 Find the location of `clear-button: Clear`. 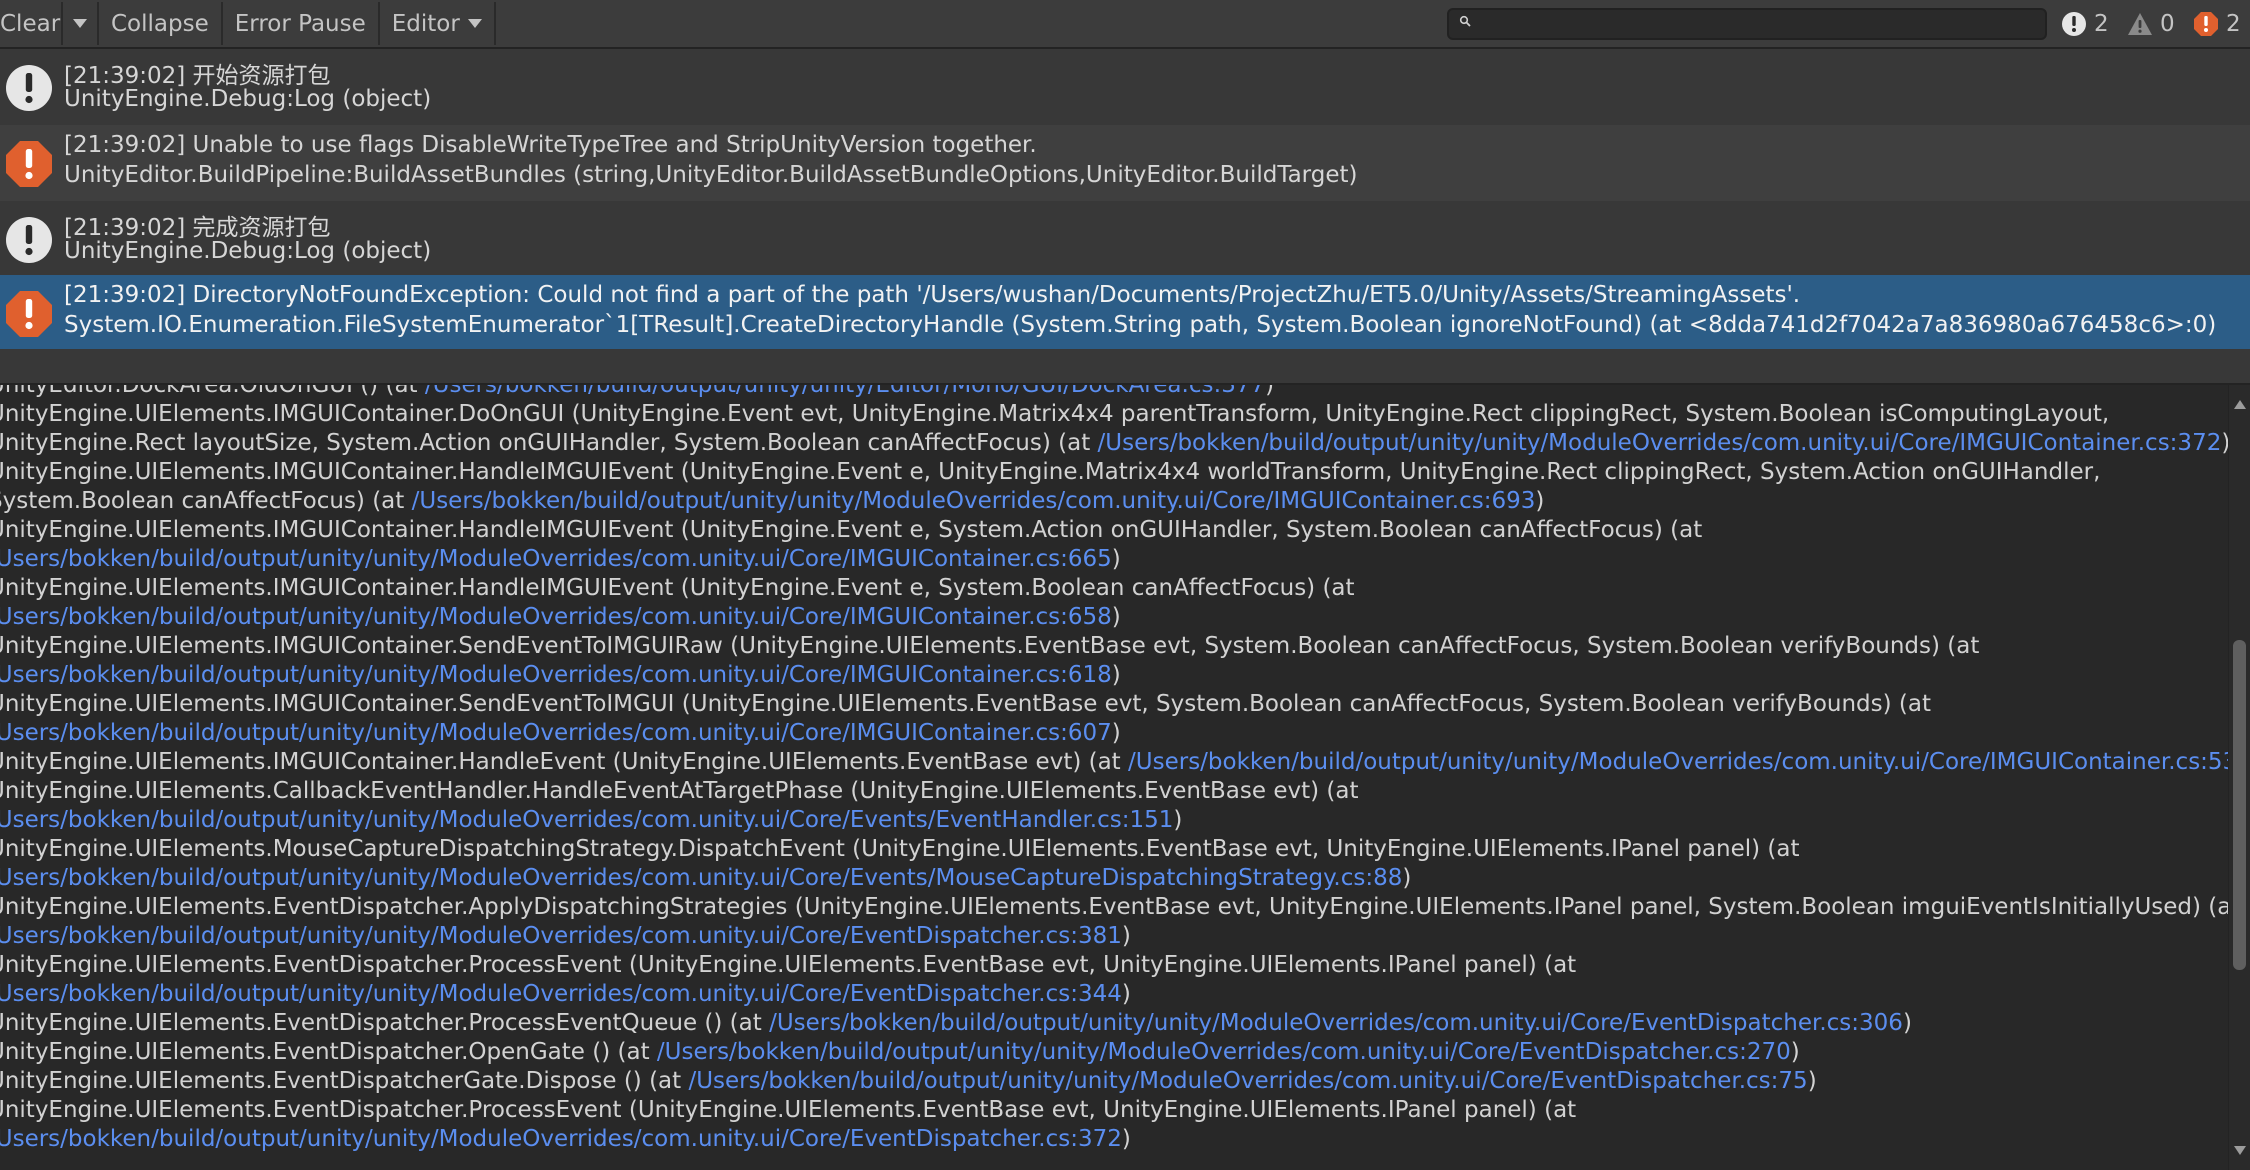

clear-button: Clear is located at coordinates (31, 23).